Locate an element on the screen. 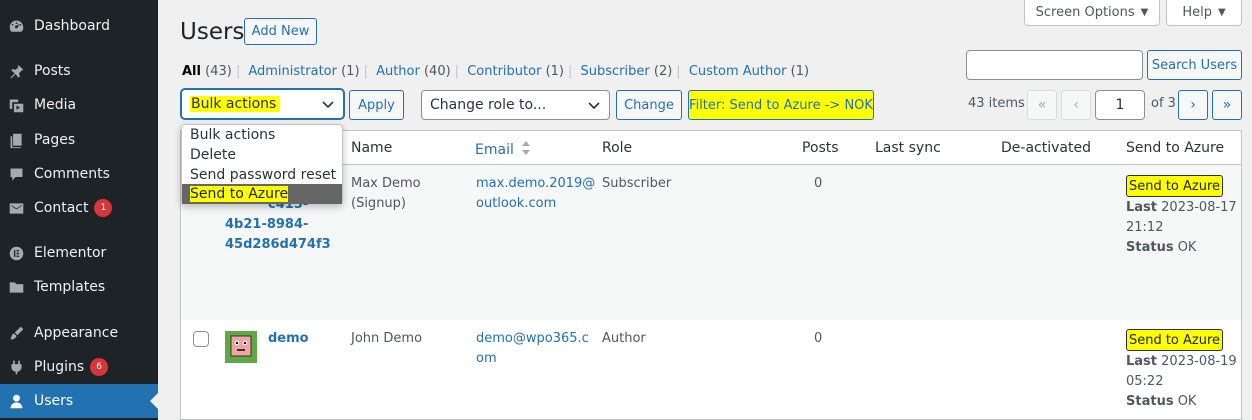 The height and width of the screenshot is (420, 1252). bulk-actions-select: Bulk actions is located at coordinates (262, 104).